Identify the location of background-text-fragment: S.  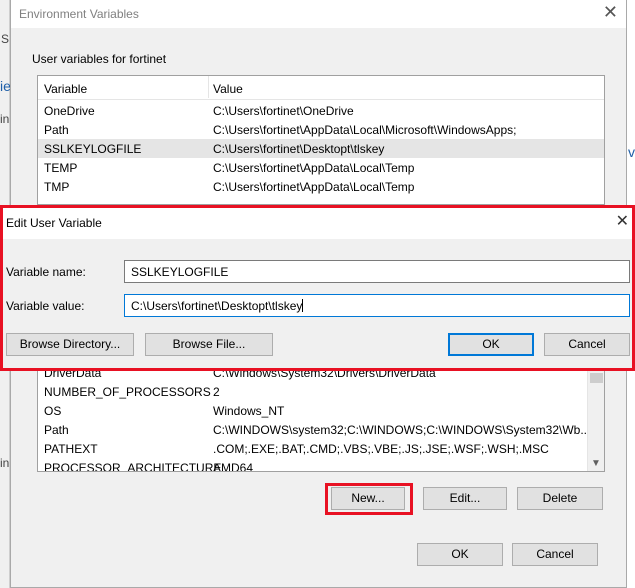
(5, 39).